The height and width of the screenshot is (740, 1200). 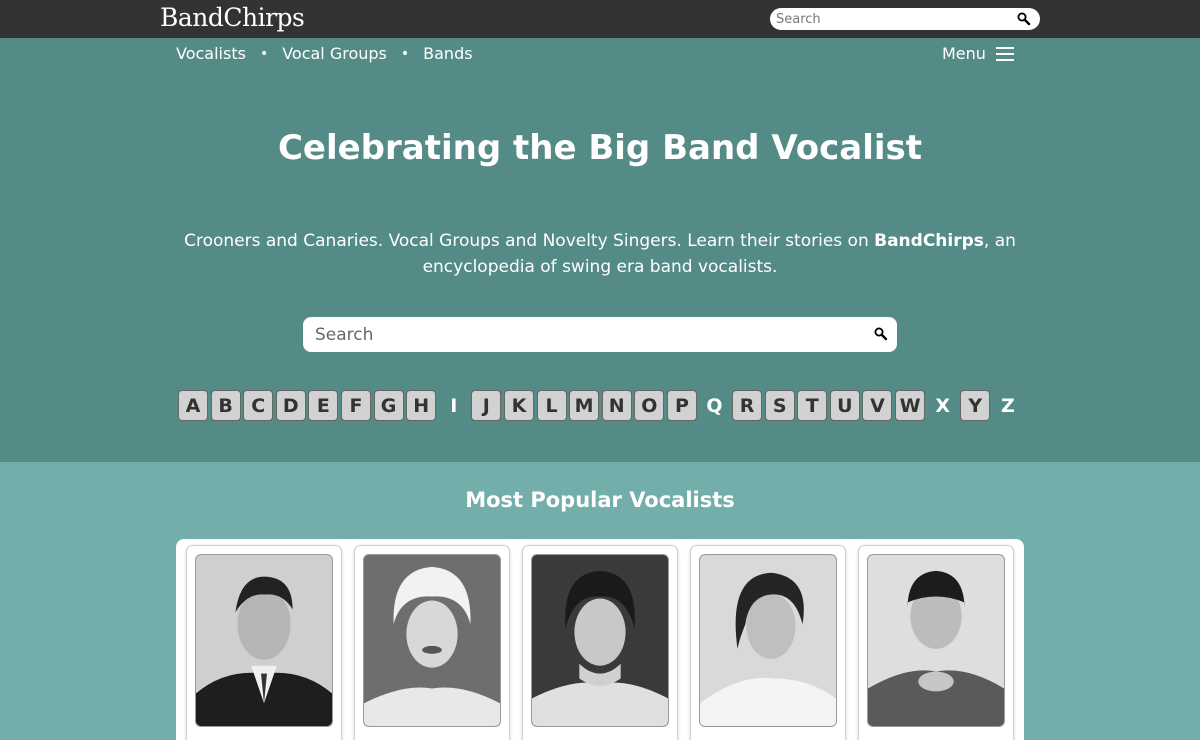 I want to click on nav-link-vocalists: Vocalists, so click(x=211, y=53).